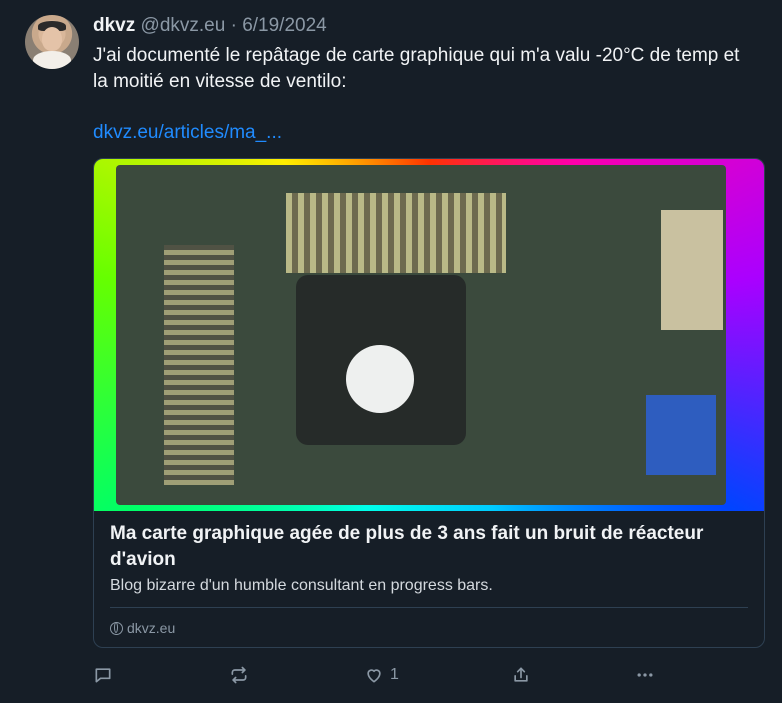 The image size is (782, 703). Describe the element at coordinates (284, 25) in the screenshot. I see `post-date: 6/19/2024` at that location.